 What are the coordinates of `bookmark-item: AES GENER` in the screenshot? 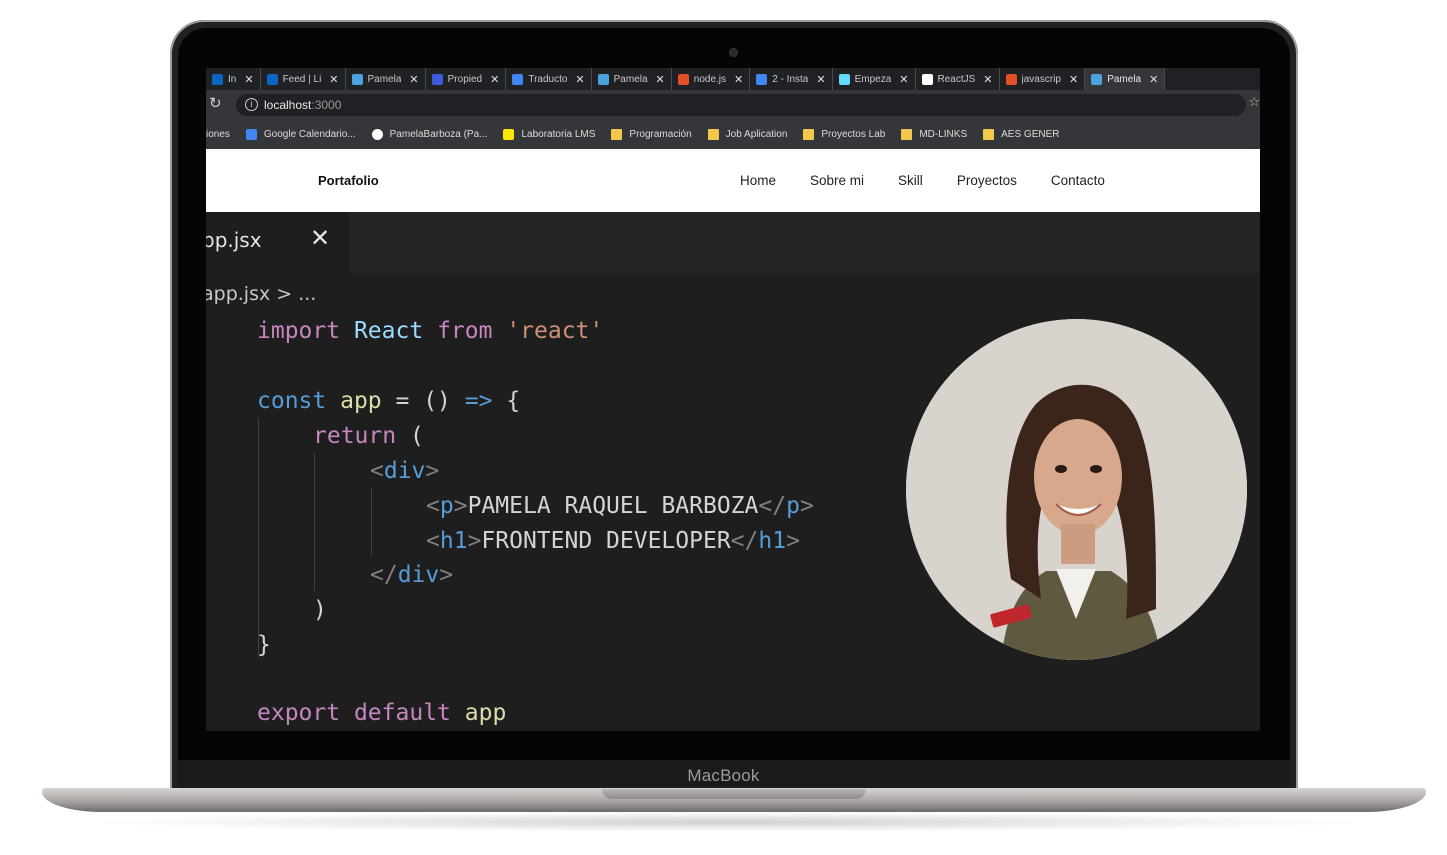 It's located at (1021, 134).